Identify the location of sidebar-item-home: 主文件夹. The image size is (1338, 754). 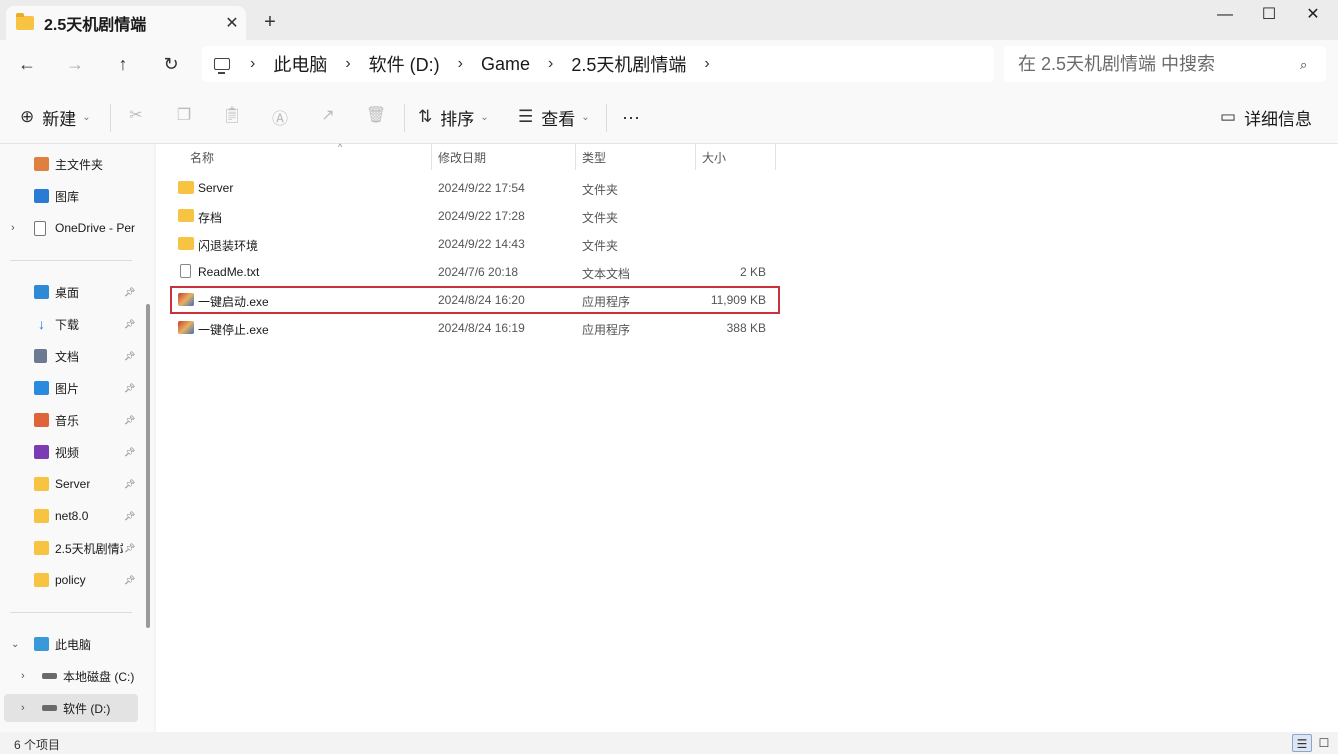
(70, 164).